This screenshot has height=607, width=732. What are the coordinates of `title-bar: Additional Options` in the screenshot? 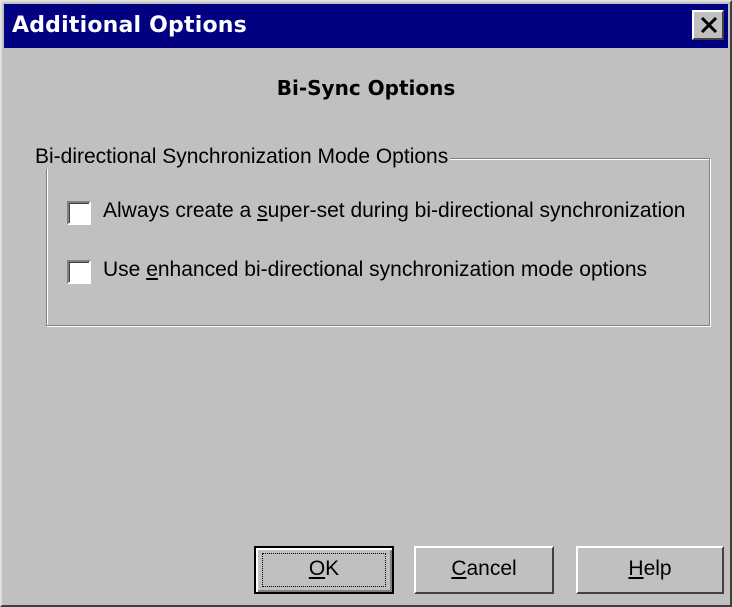 It's located at (366, 26).